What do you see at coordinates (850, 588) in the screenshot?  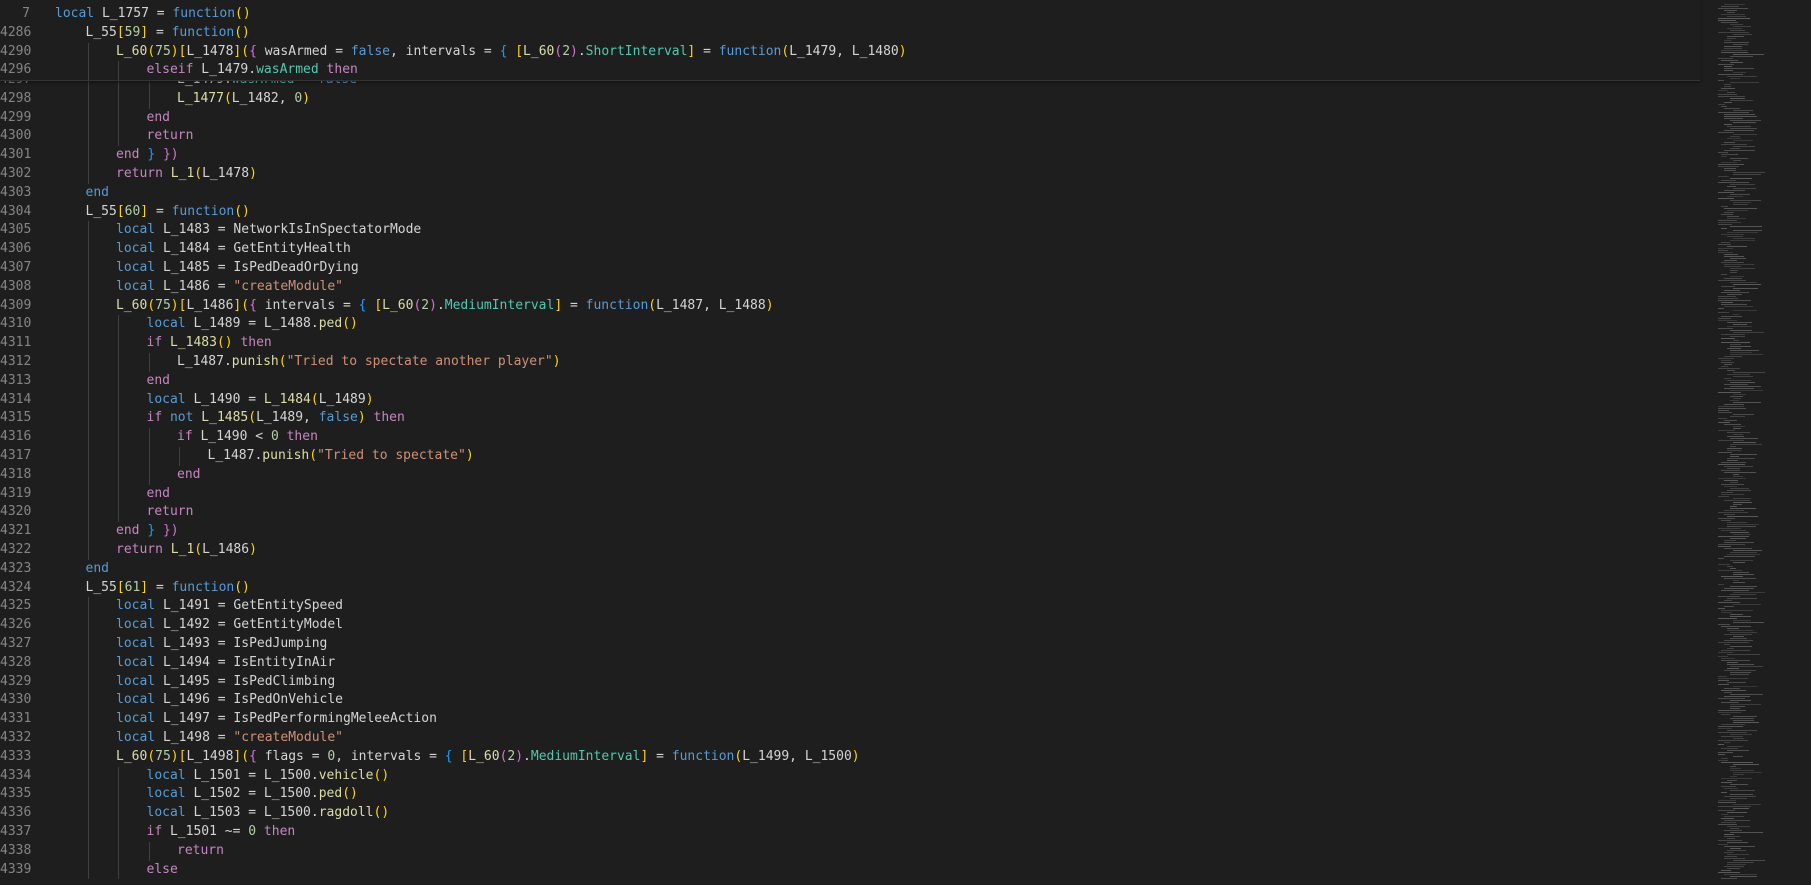 I see `code-line: 4324 L_55[61] = function()` at bounding box center [850, 588].